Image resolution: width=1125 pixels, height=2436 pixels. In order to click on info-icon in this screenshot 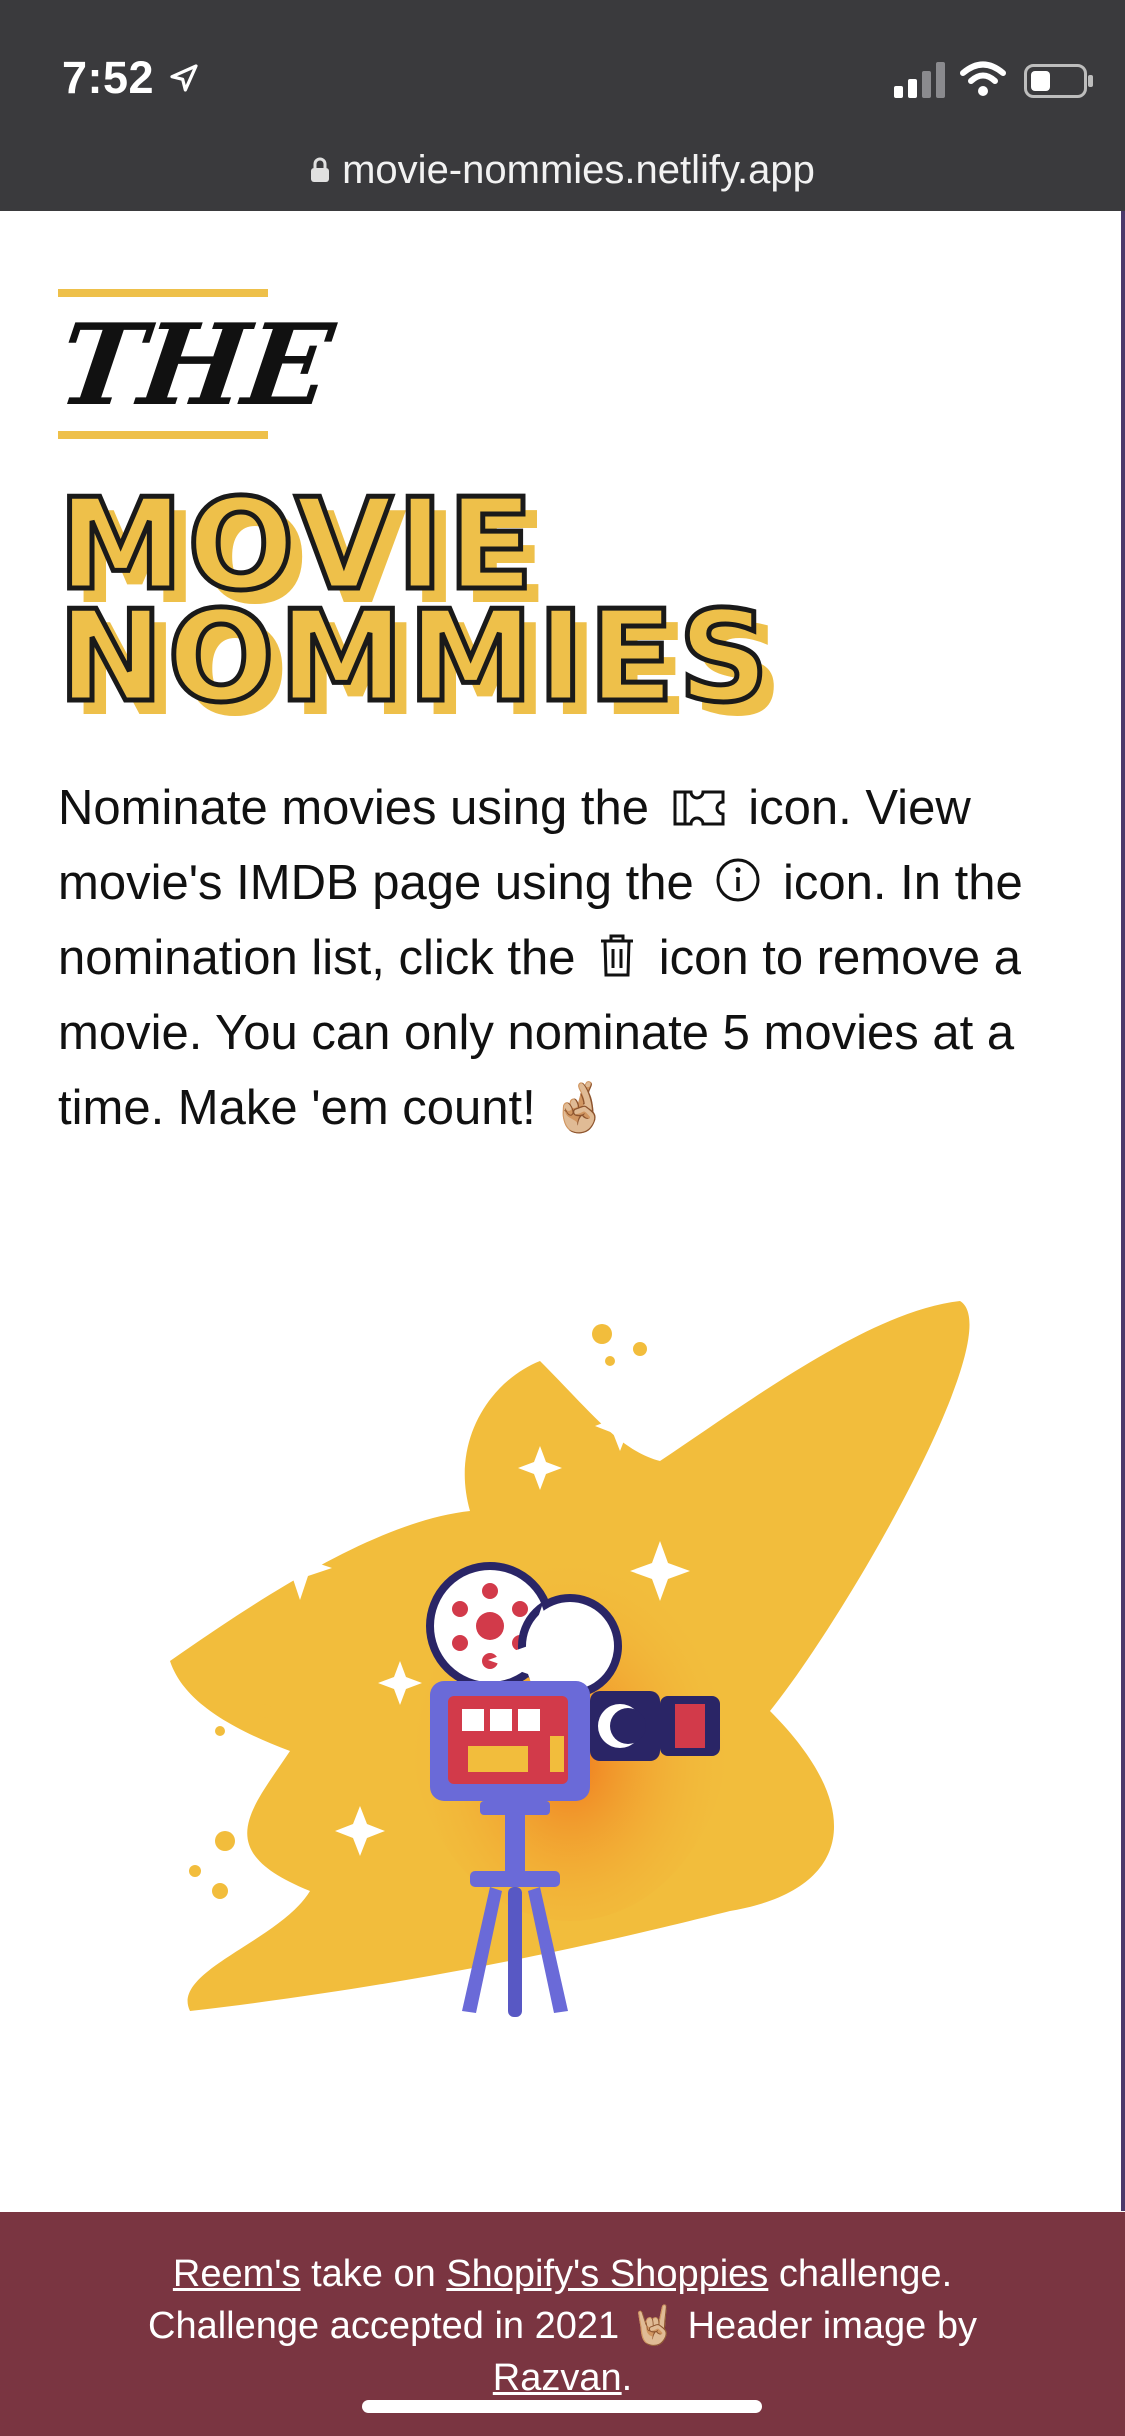, I will do `click(738, 880)`.